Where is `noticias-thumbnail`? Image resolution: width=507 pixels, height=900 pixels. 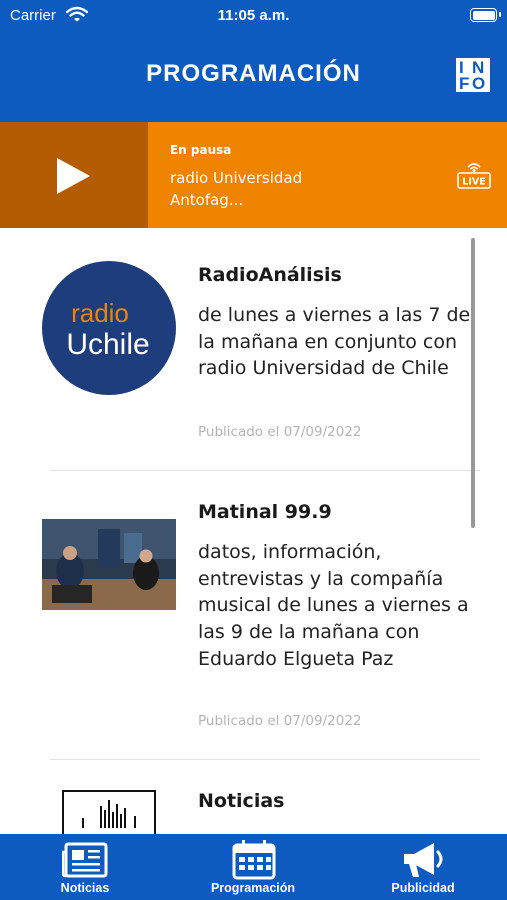
noticias-thumbnail is located at coordinates (109, 812).